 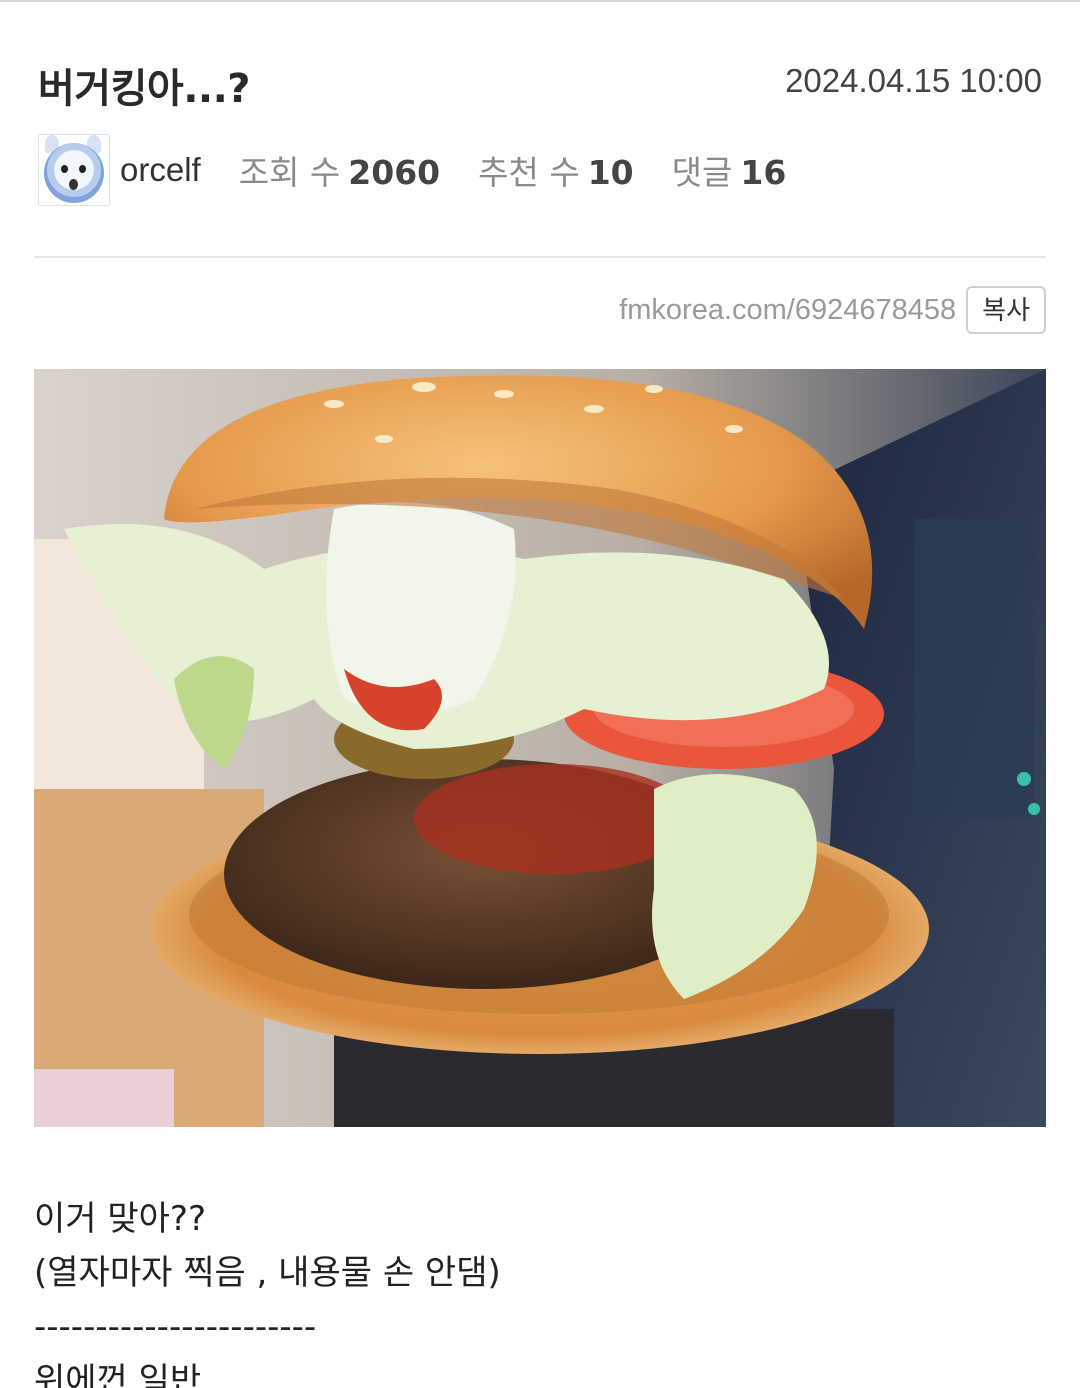 I want to click on views-label: 조회 수, so click(x=289, y=172).